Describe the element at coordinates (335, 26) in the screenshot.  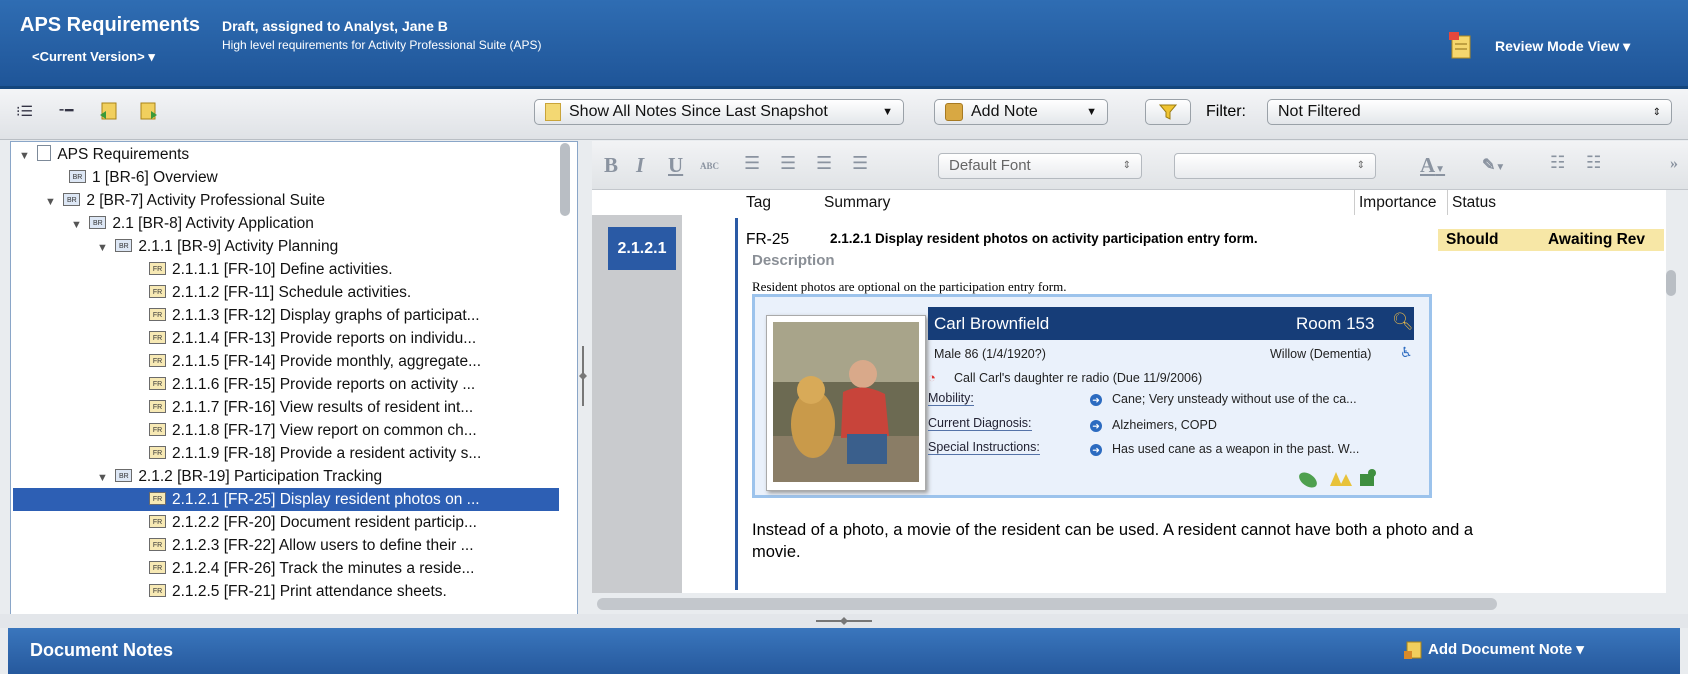
I see `document-status: Draft, assigned to Analyst, Jane B` at that location.